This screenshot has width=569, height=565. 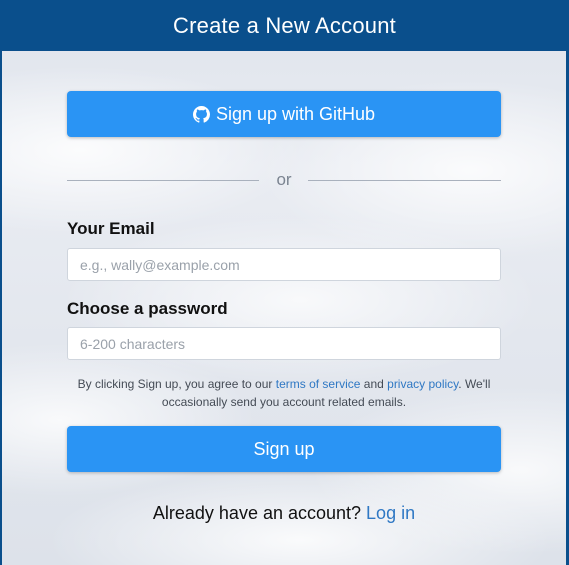 I want to click on page-title: Create a New Account, so click(x=284, y=25).